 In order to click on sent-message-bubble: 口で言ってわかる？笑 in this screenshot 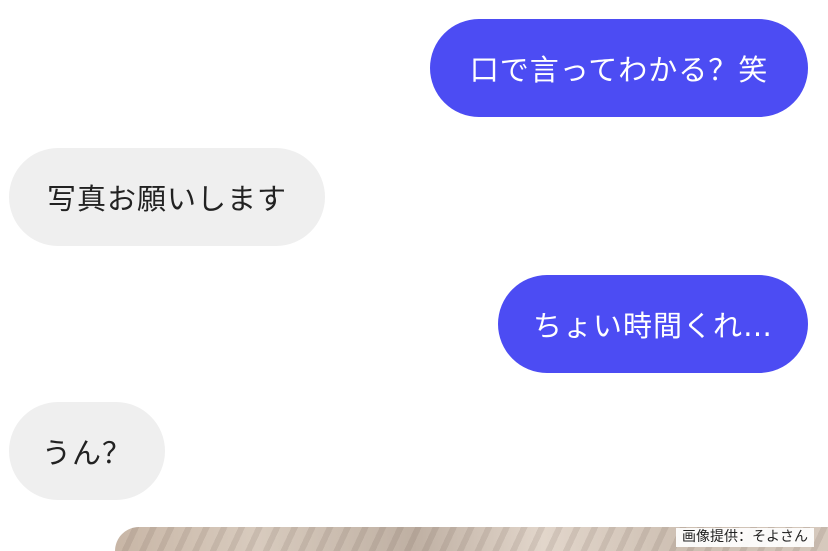, I will do `click(619, 68)`.